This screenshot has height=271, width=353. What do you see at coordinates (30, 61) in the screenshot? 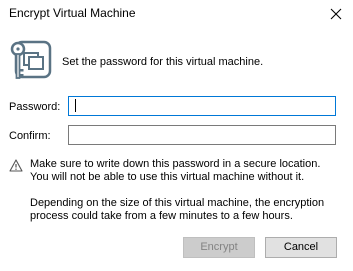
I see `vm-lock-icon` at bounding box center [30, 61].